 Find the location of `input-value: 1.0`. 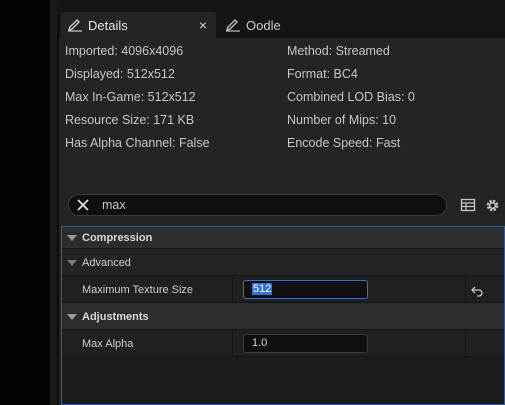

input-value: 1.0 is located at coordinates (260, 343).